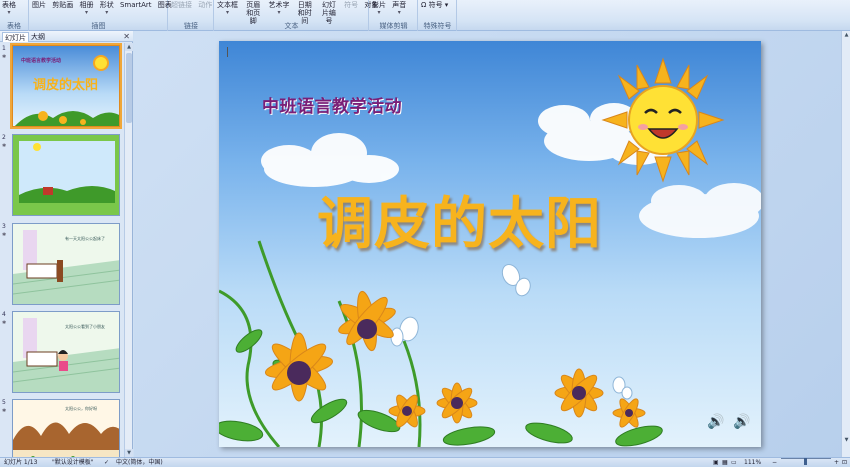  Describe the element at coordinates (129, 88) in the screenshot. I see `scroll-thumb` at that location.